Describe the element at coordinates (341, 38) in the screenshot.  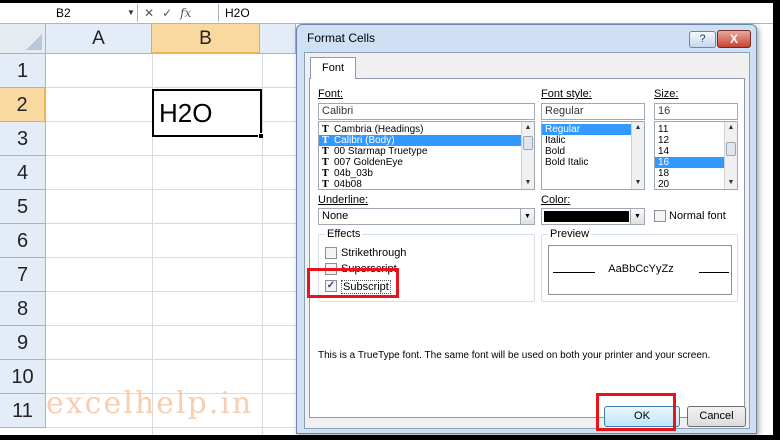
I see `dialog-title: Format Cells` at that location.